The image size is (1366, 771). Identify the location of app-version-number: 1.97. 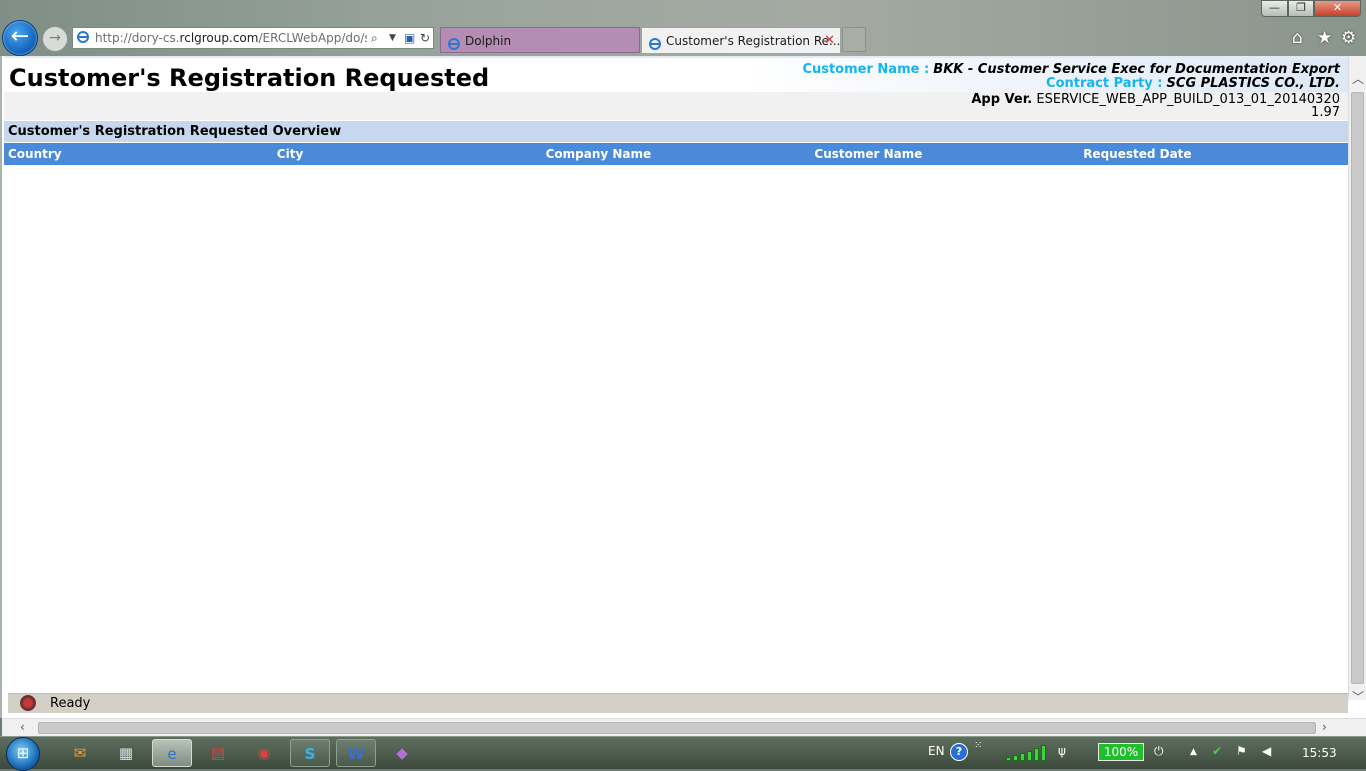
(1325, 112).